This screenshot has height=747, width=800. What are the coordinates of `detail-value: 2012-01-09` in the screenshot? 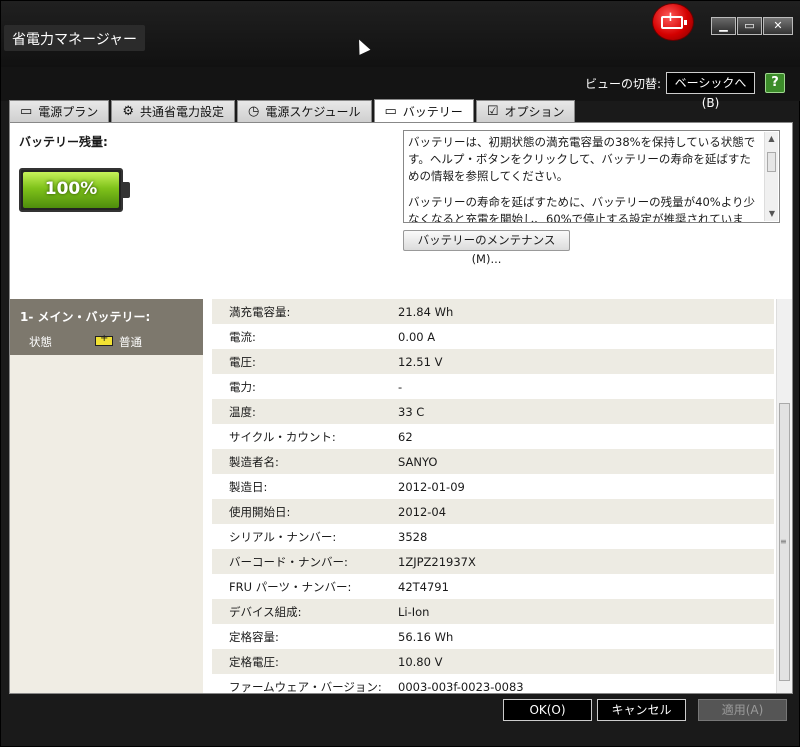 It's located at (431, 486).